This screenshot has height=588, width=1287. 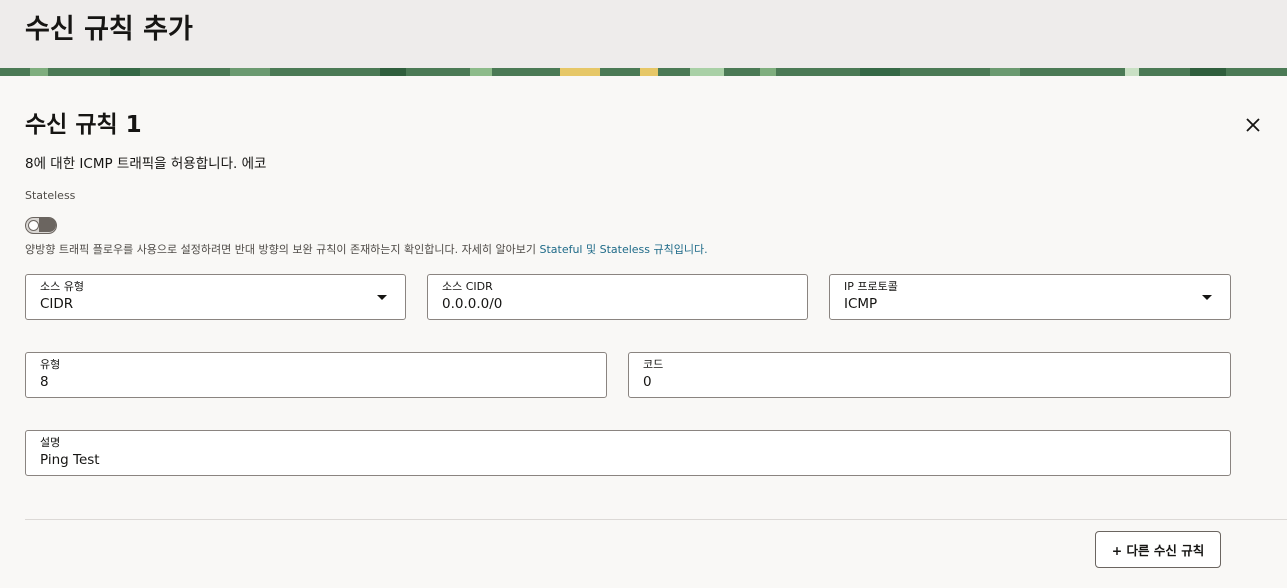 I want to click on description-label: 설명, so click(x=50, y=442).